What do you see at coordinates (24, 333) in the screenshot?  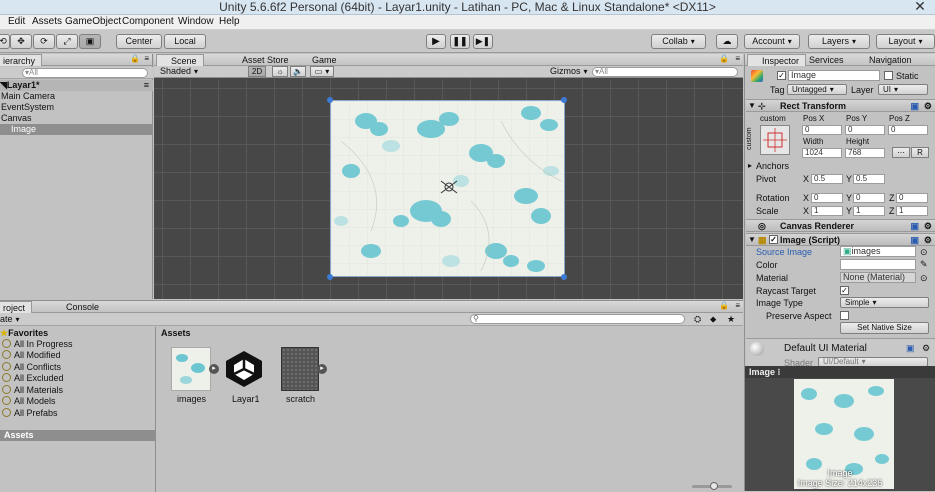 I see `favorites-header: ★Favorites` at bounding box center [24, 333].